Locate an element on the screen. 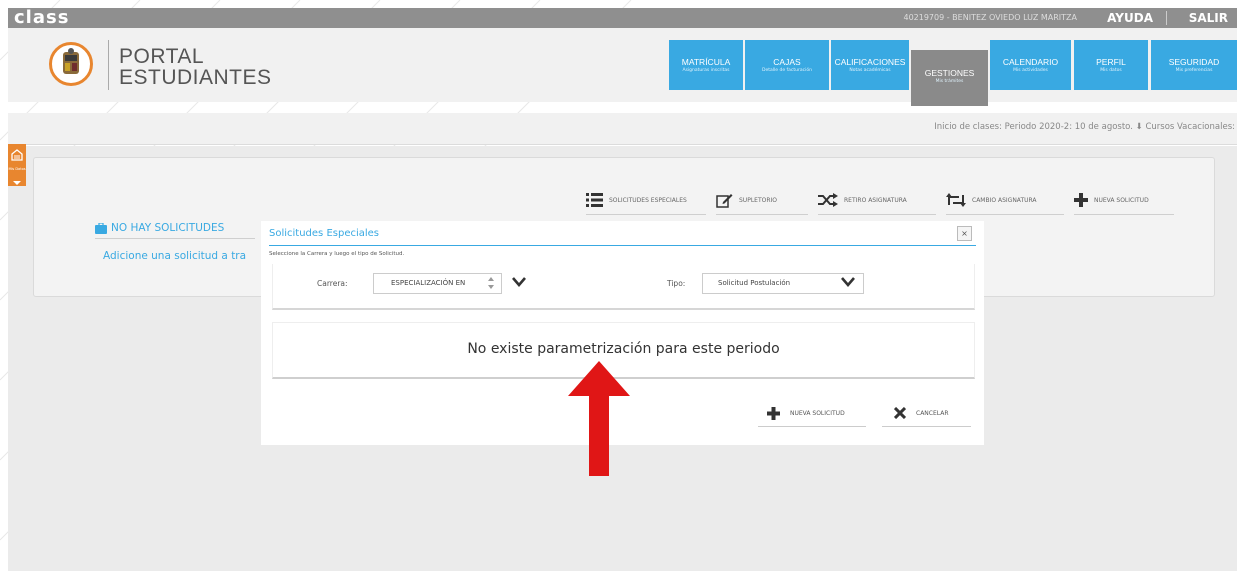 The image size is (1237, 571). special-requests-label: SOLICITUDES ESPECIALES is located at coordinates (648, 200).